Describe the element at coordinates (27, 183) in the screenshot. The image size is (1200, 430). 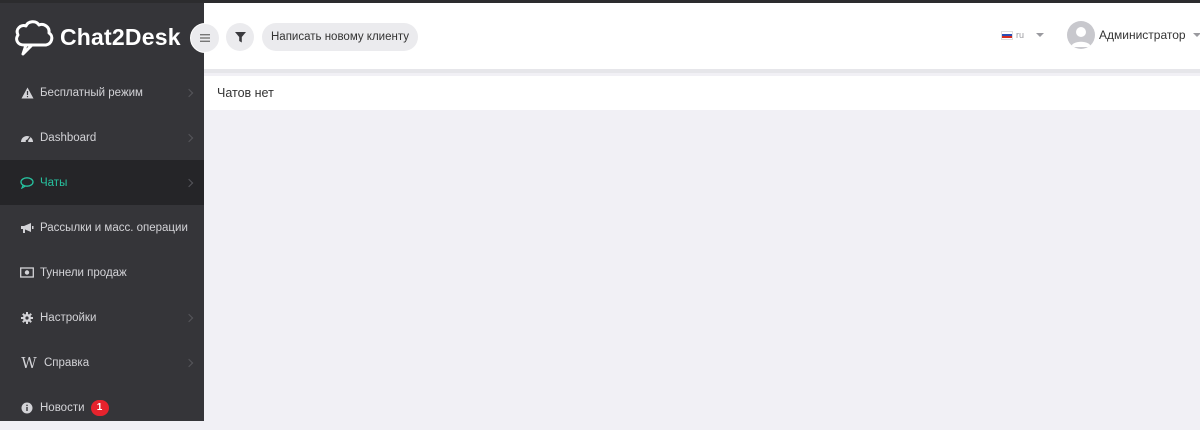
I see `chat-bubble-icon` at that location.